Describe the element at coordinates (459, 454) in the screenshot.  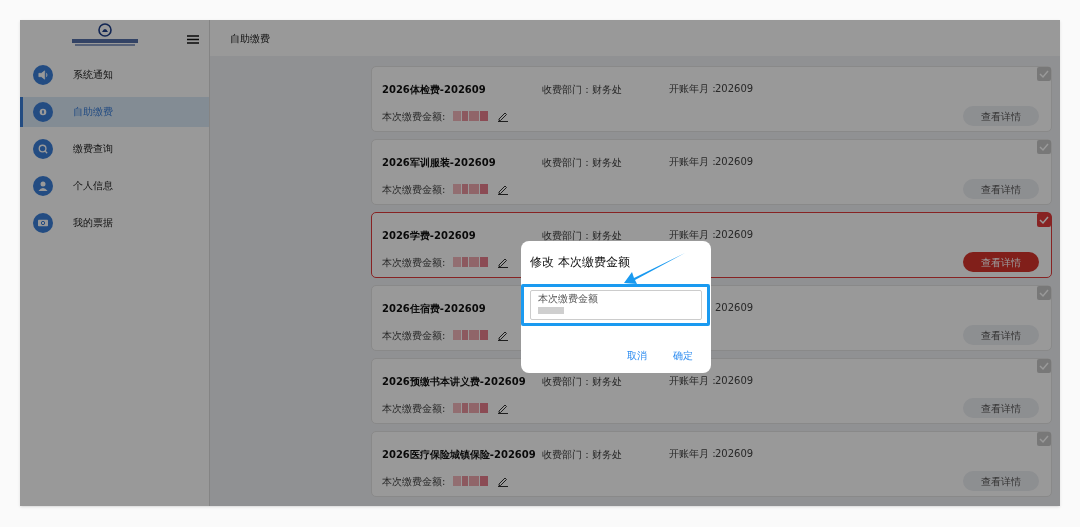
I see `bill-title: 2026医疗保险城镇保险-202609` at that location.